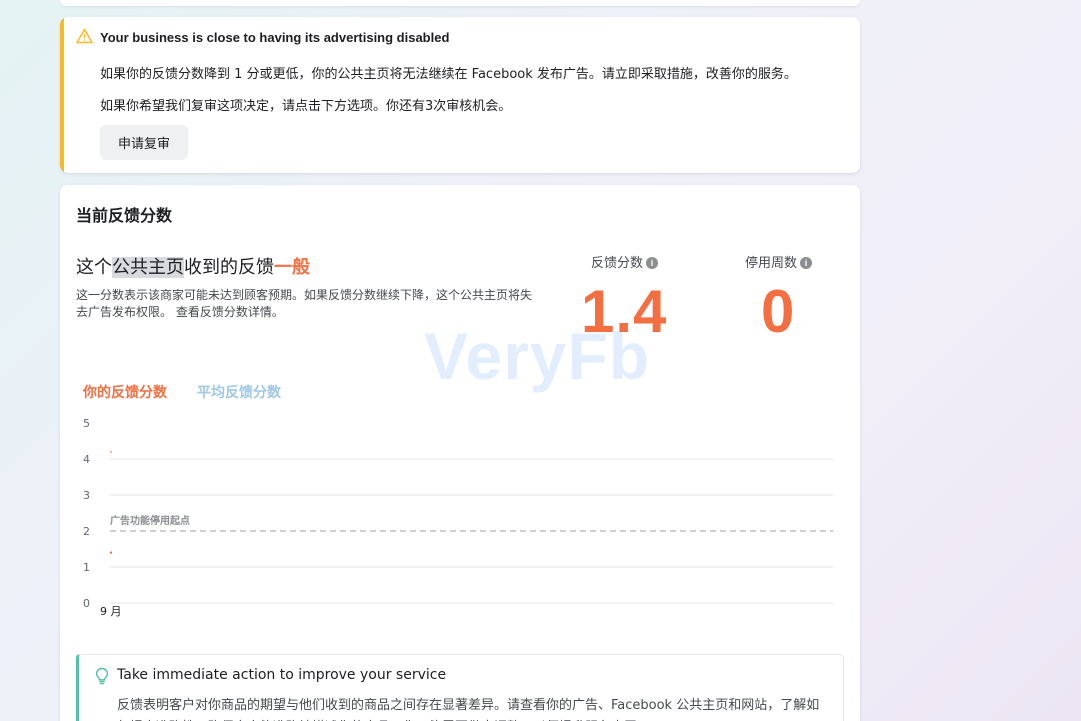  I want to click on warning-accent-bar, so click(62, 95).